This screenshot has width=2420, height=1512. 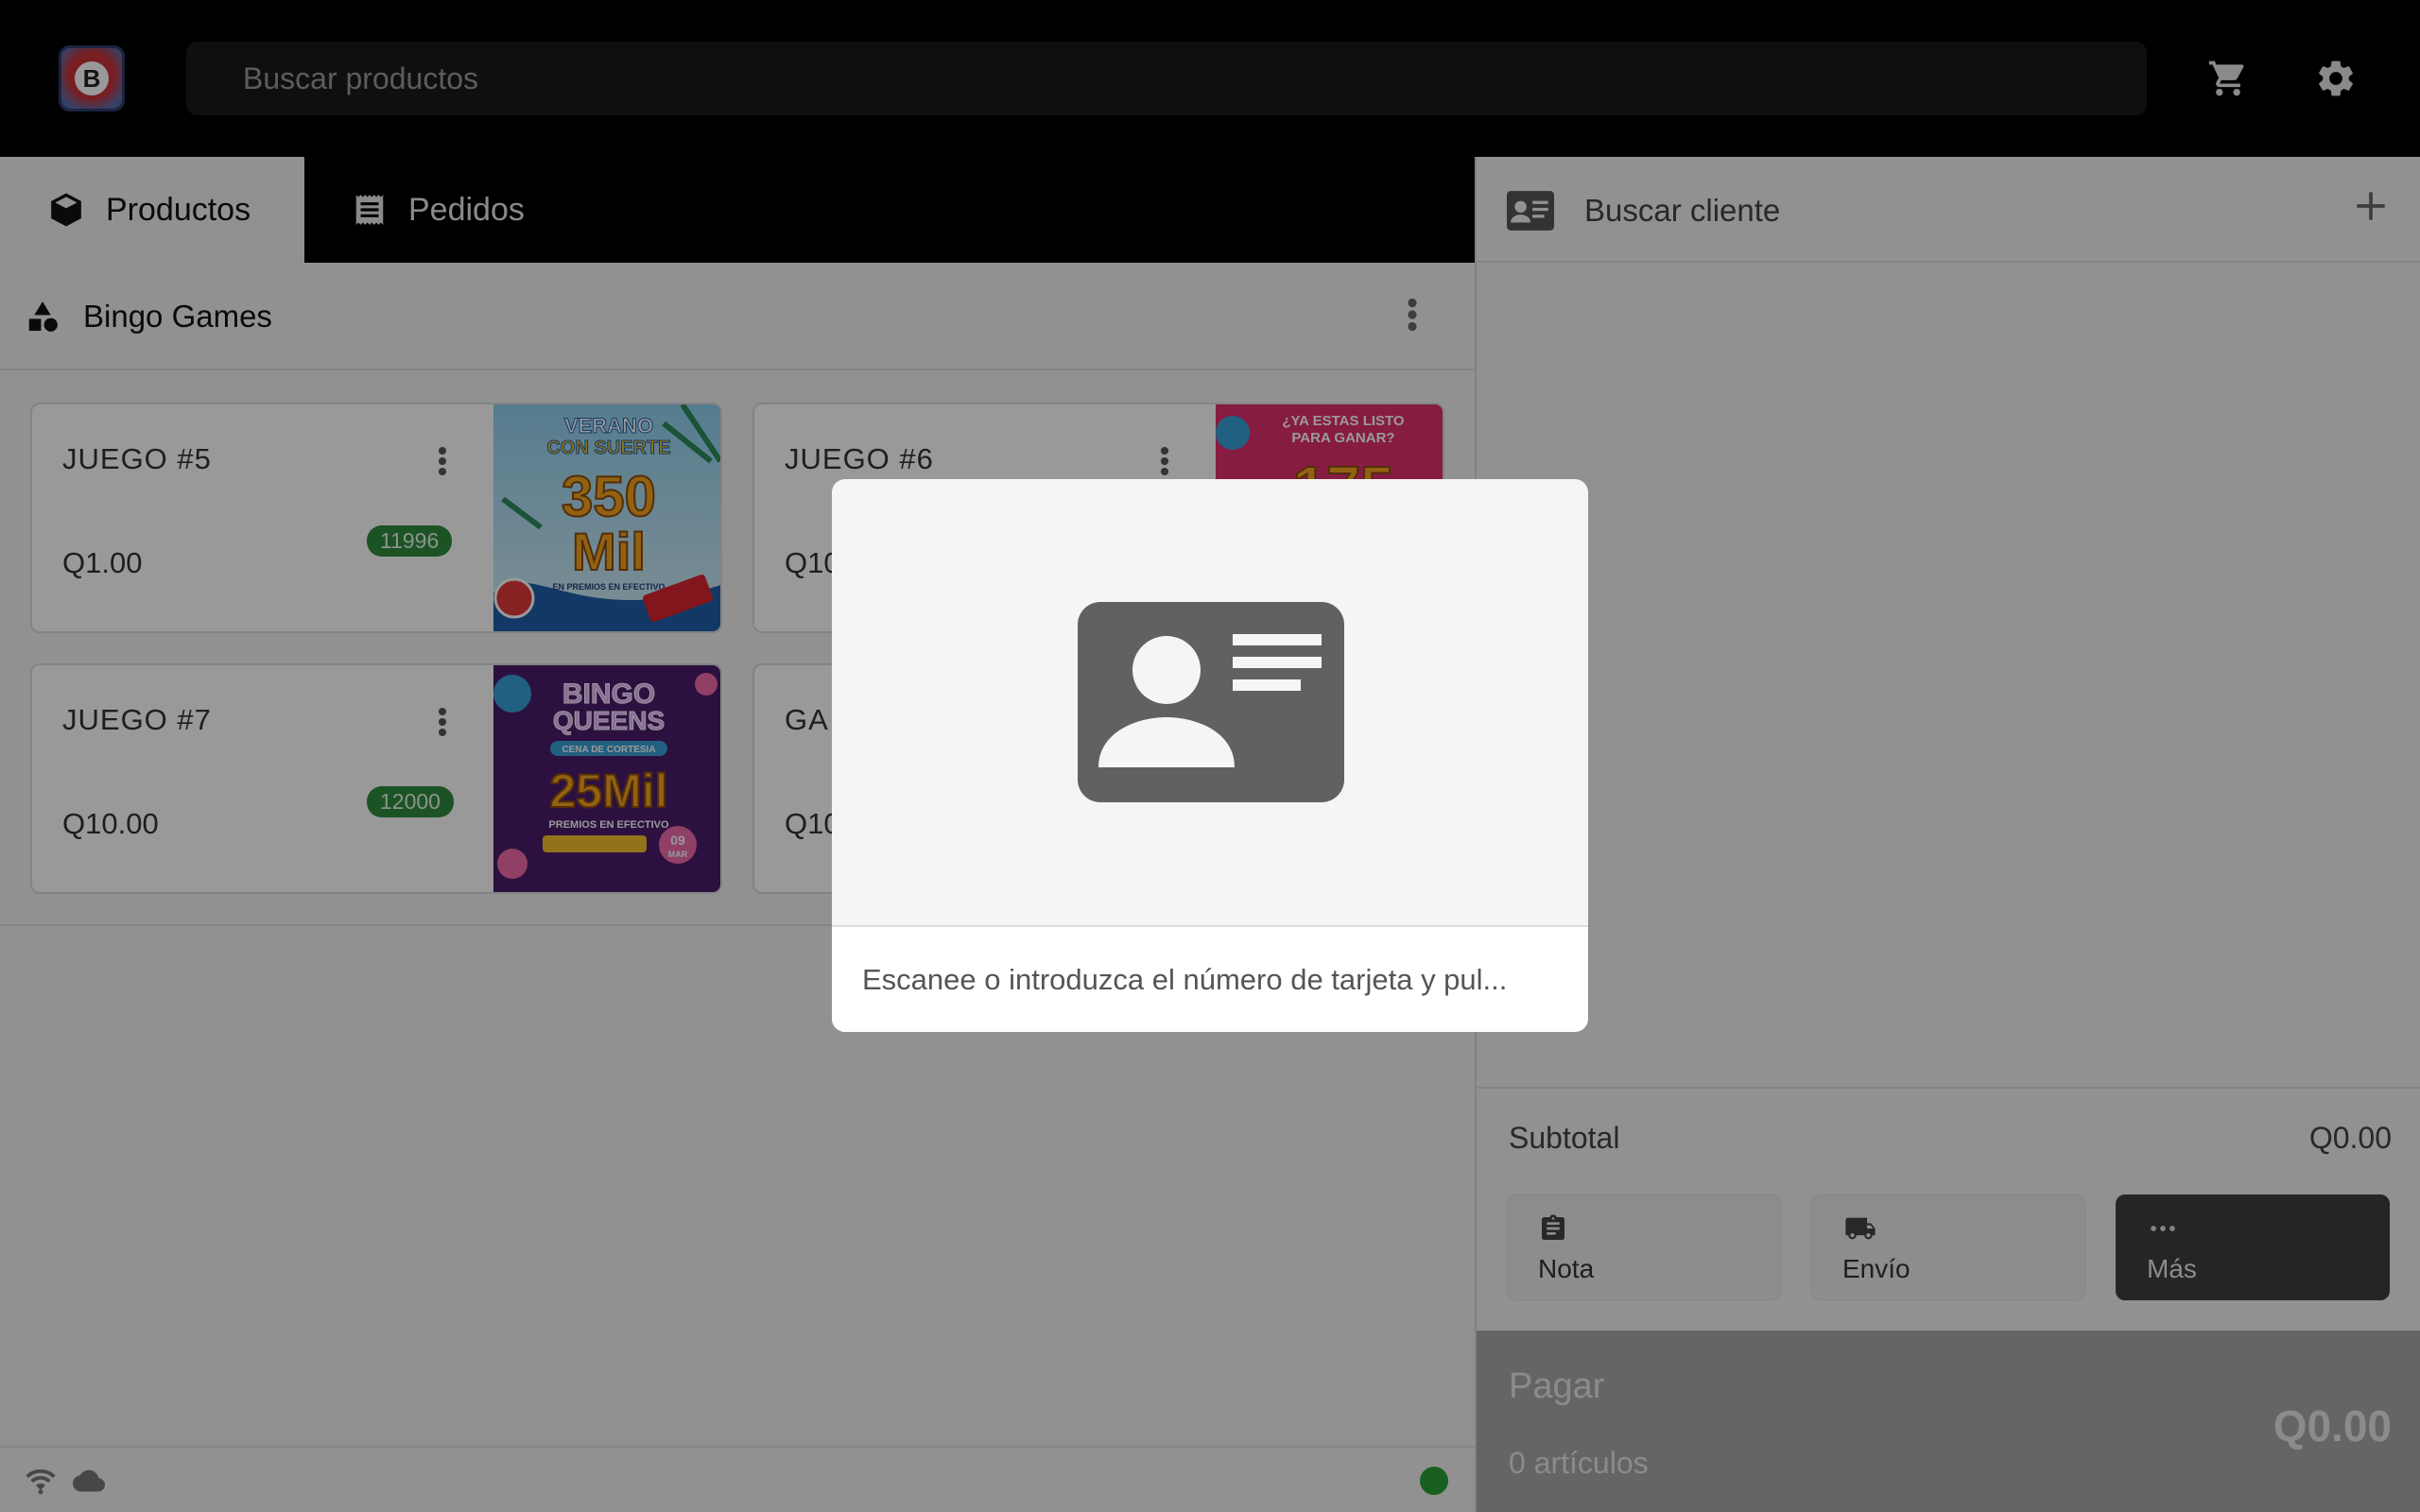 I want to click on card-scan-dialog, so click(x=1210, y=755).